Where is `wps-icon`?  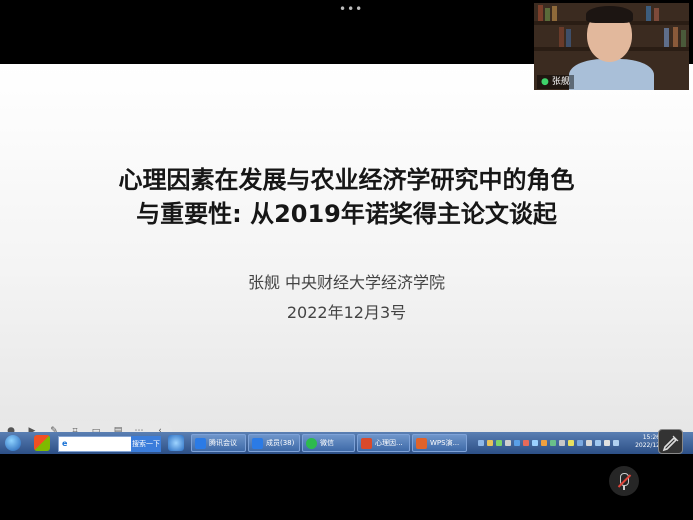
wps-icon is located at coordinates (421, 443).